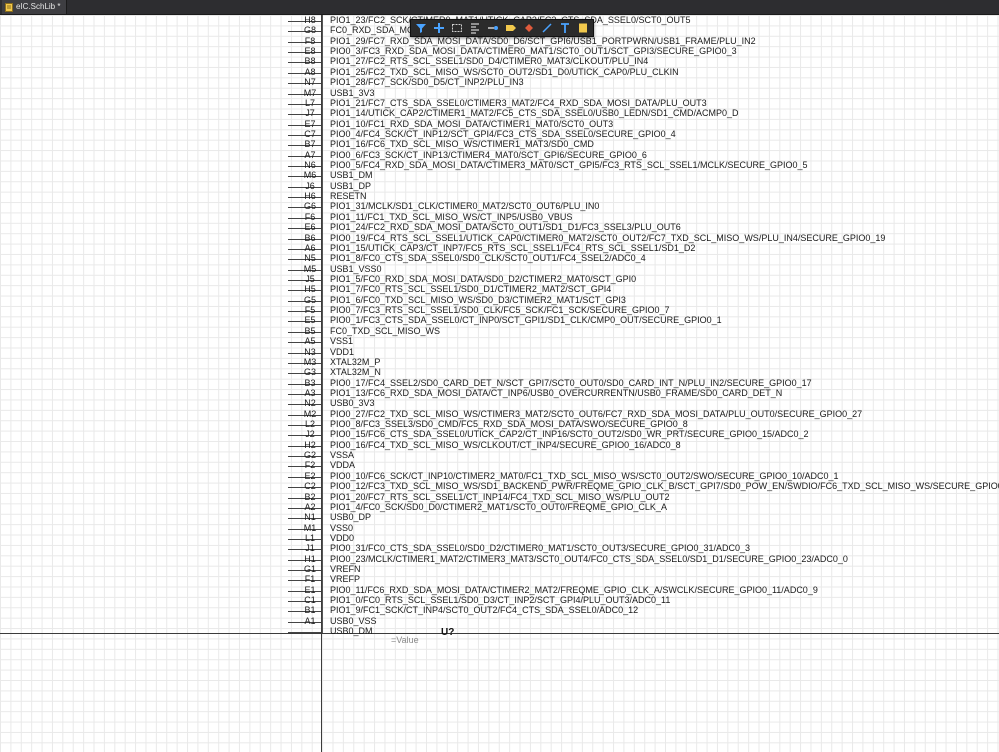  I want to click on pin-number: J1, so click(310, 548).